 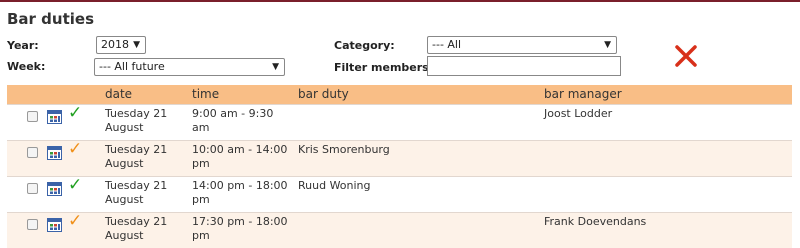 I want to click on year-select-value: 2018, so click(x=115, y=44).